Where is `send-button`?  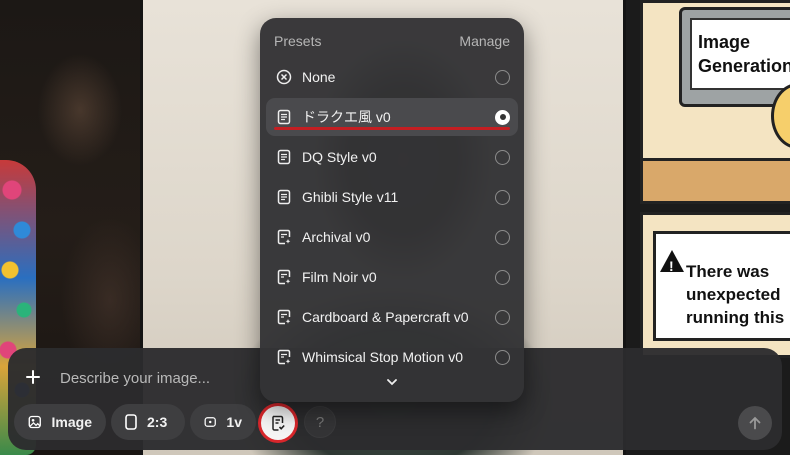
send-button is located at coordinates (755, 423).